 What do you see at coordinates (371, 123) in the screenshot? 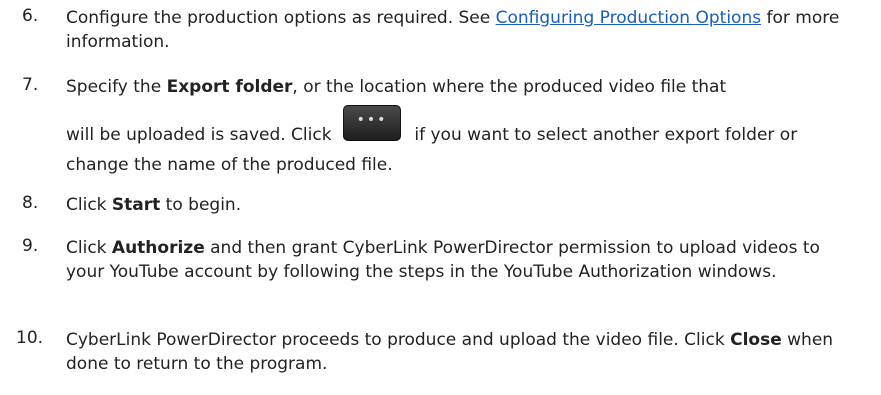
I see `browse-button: •••` at bounding box center [371, 123].